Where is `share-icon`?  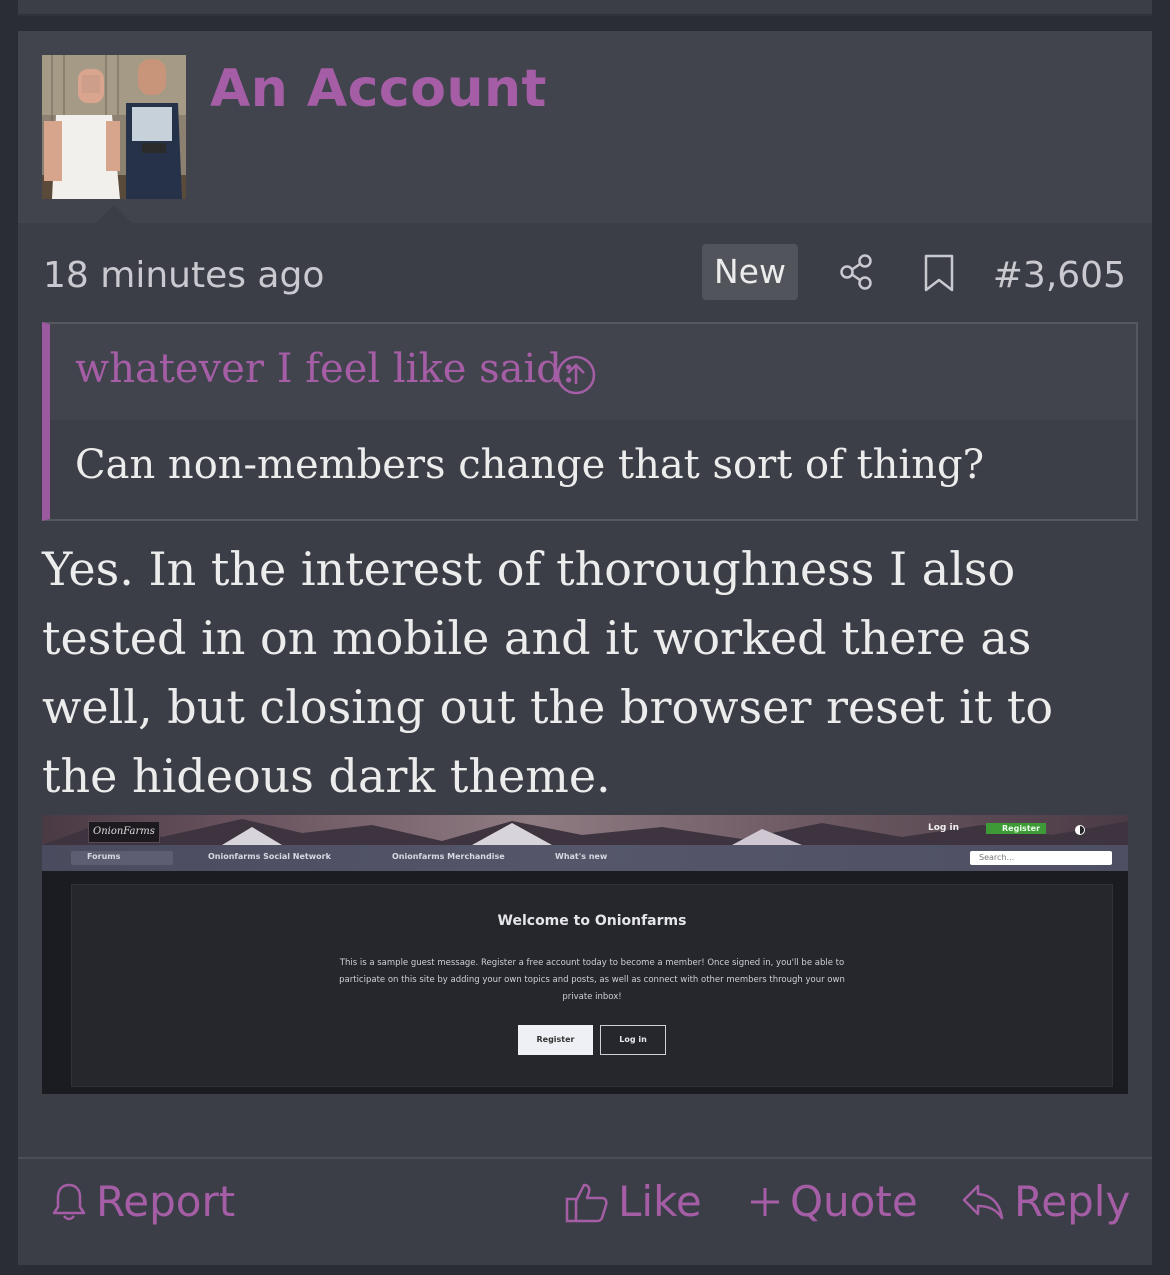
share-icon is located at coordinates (857, 274).